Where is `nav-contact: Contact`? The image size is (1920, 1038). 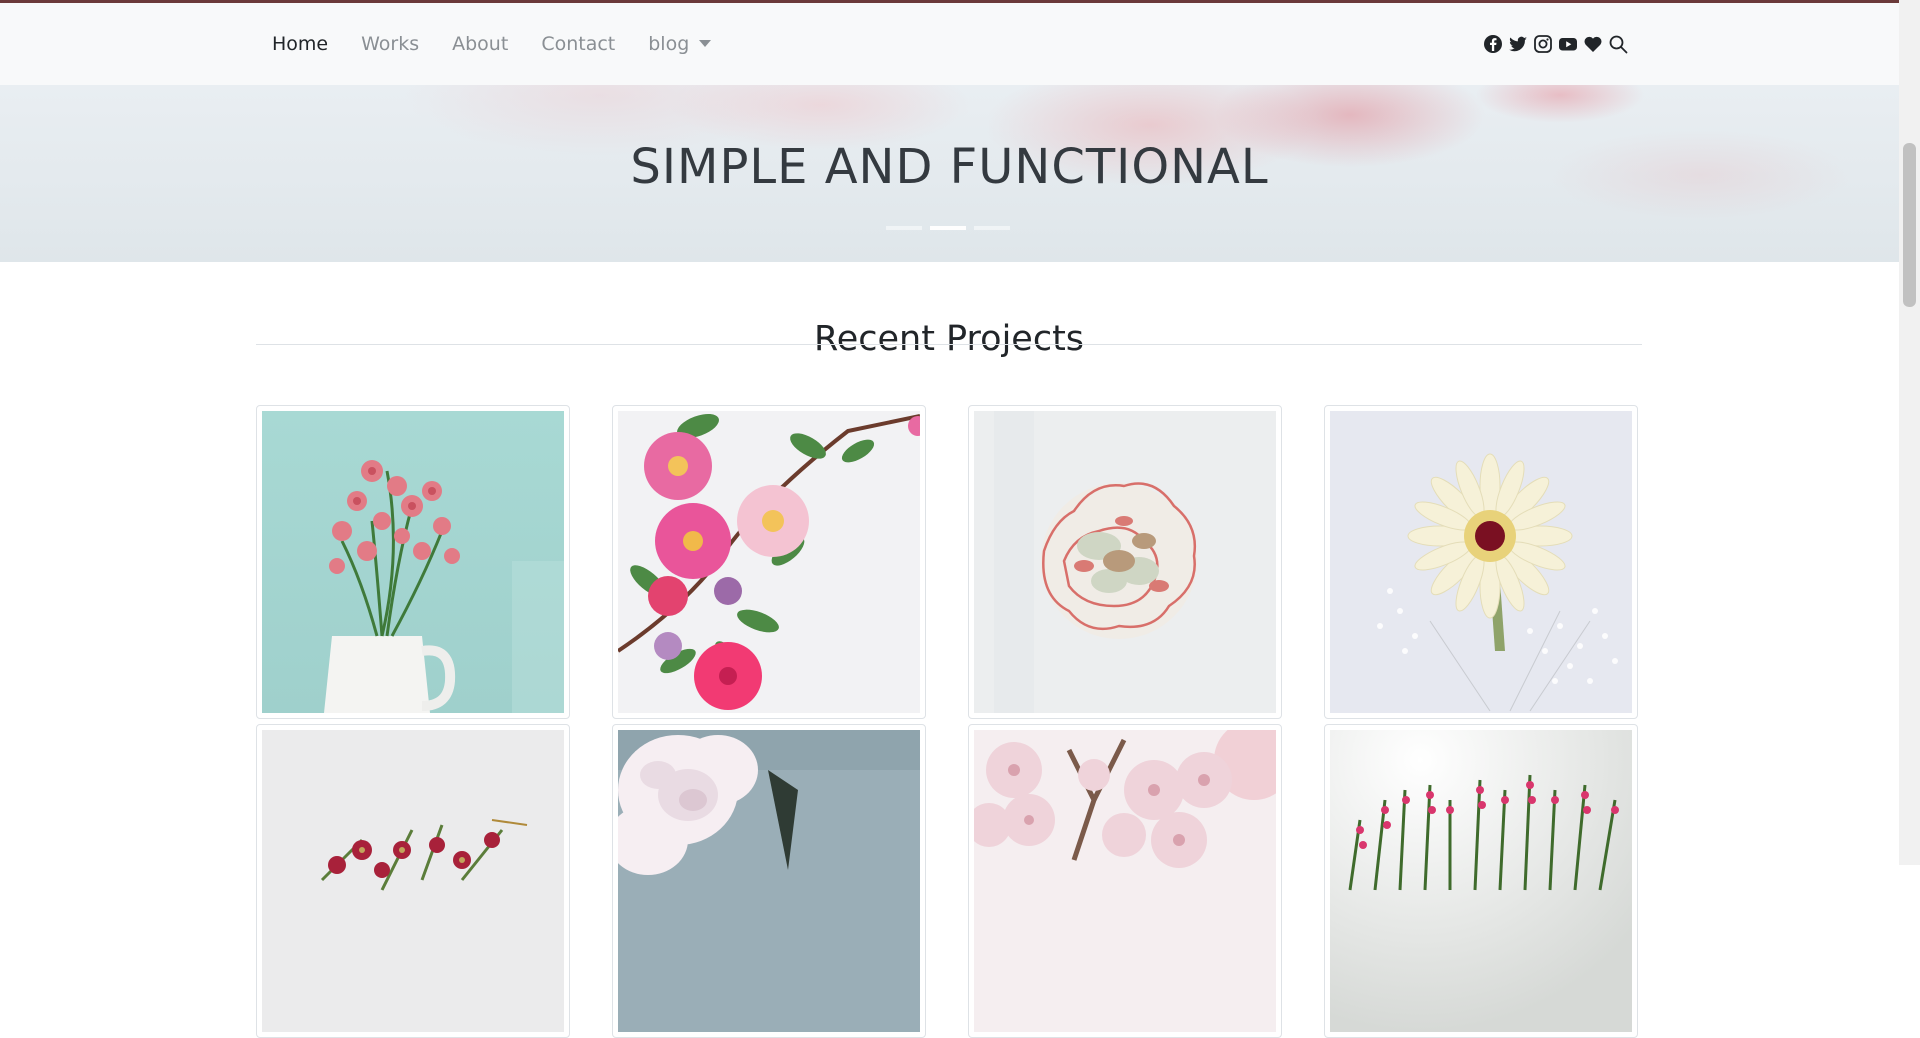 nav-contact: Contact is located at coordinates (578, 44).